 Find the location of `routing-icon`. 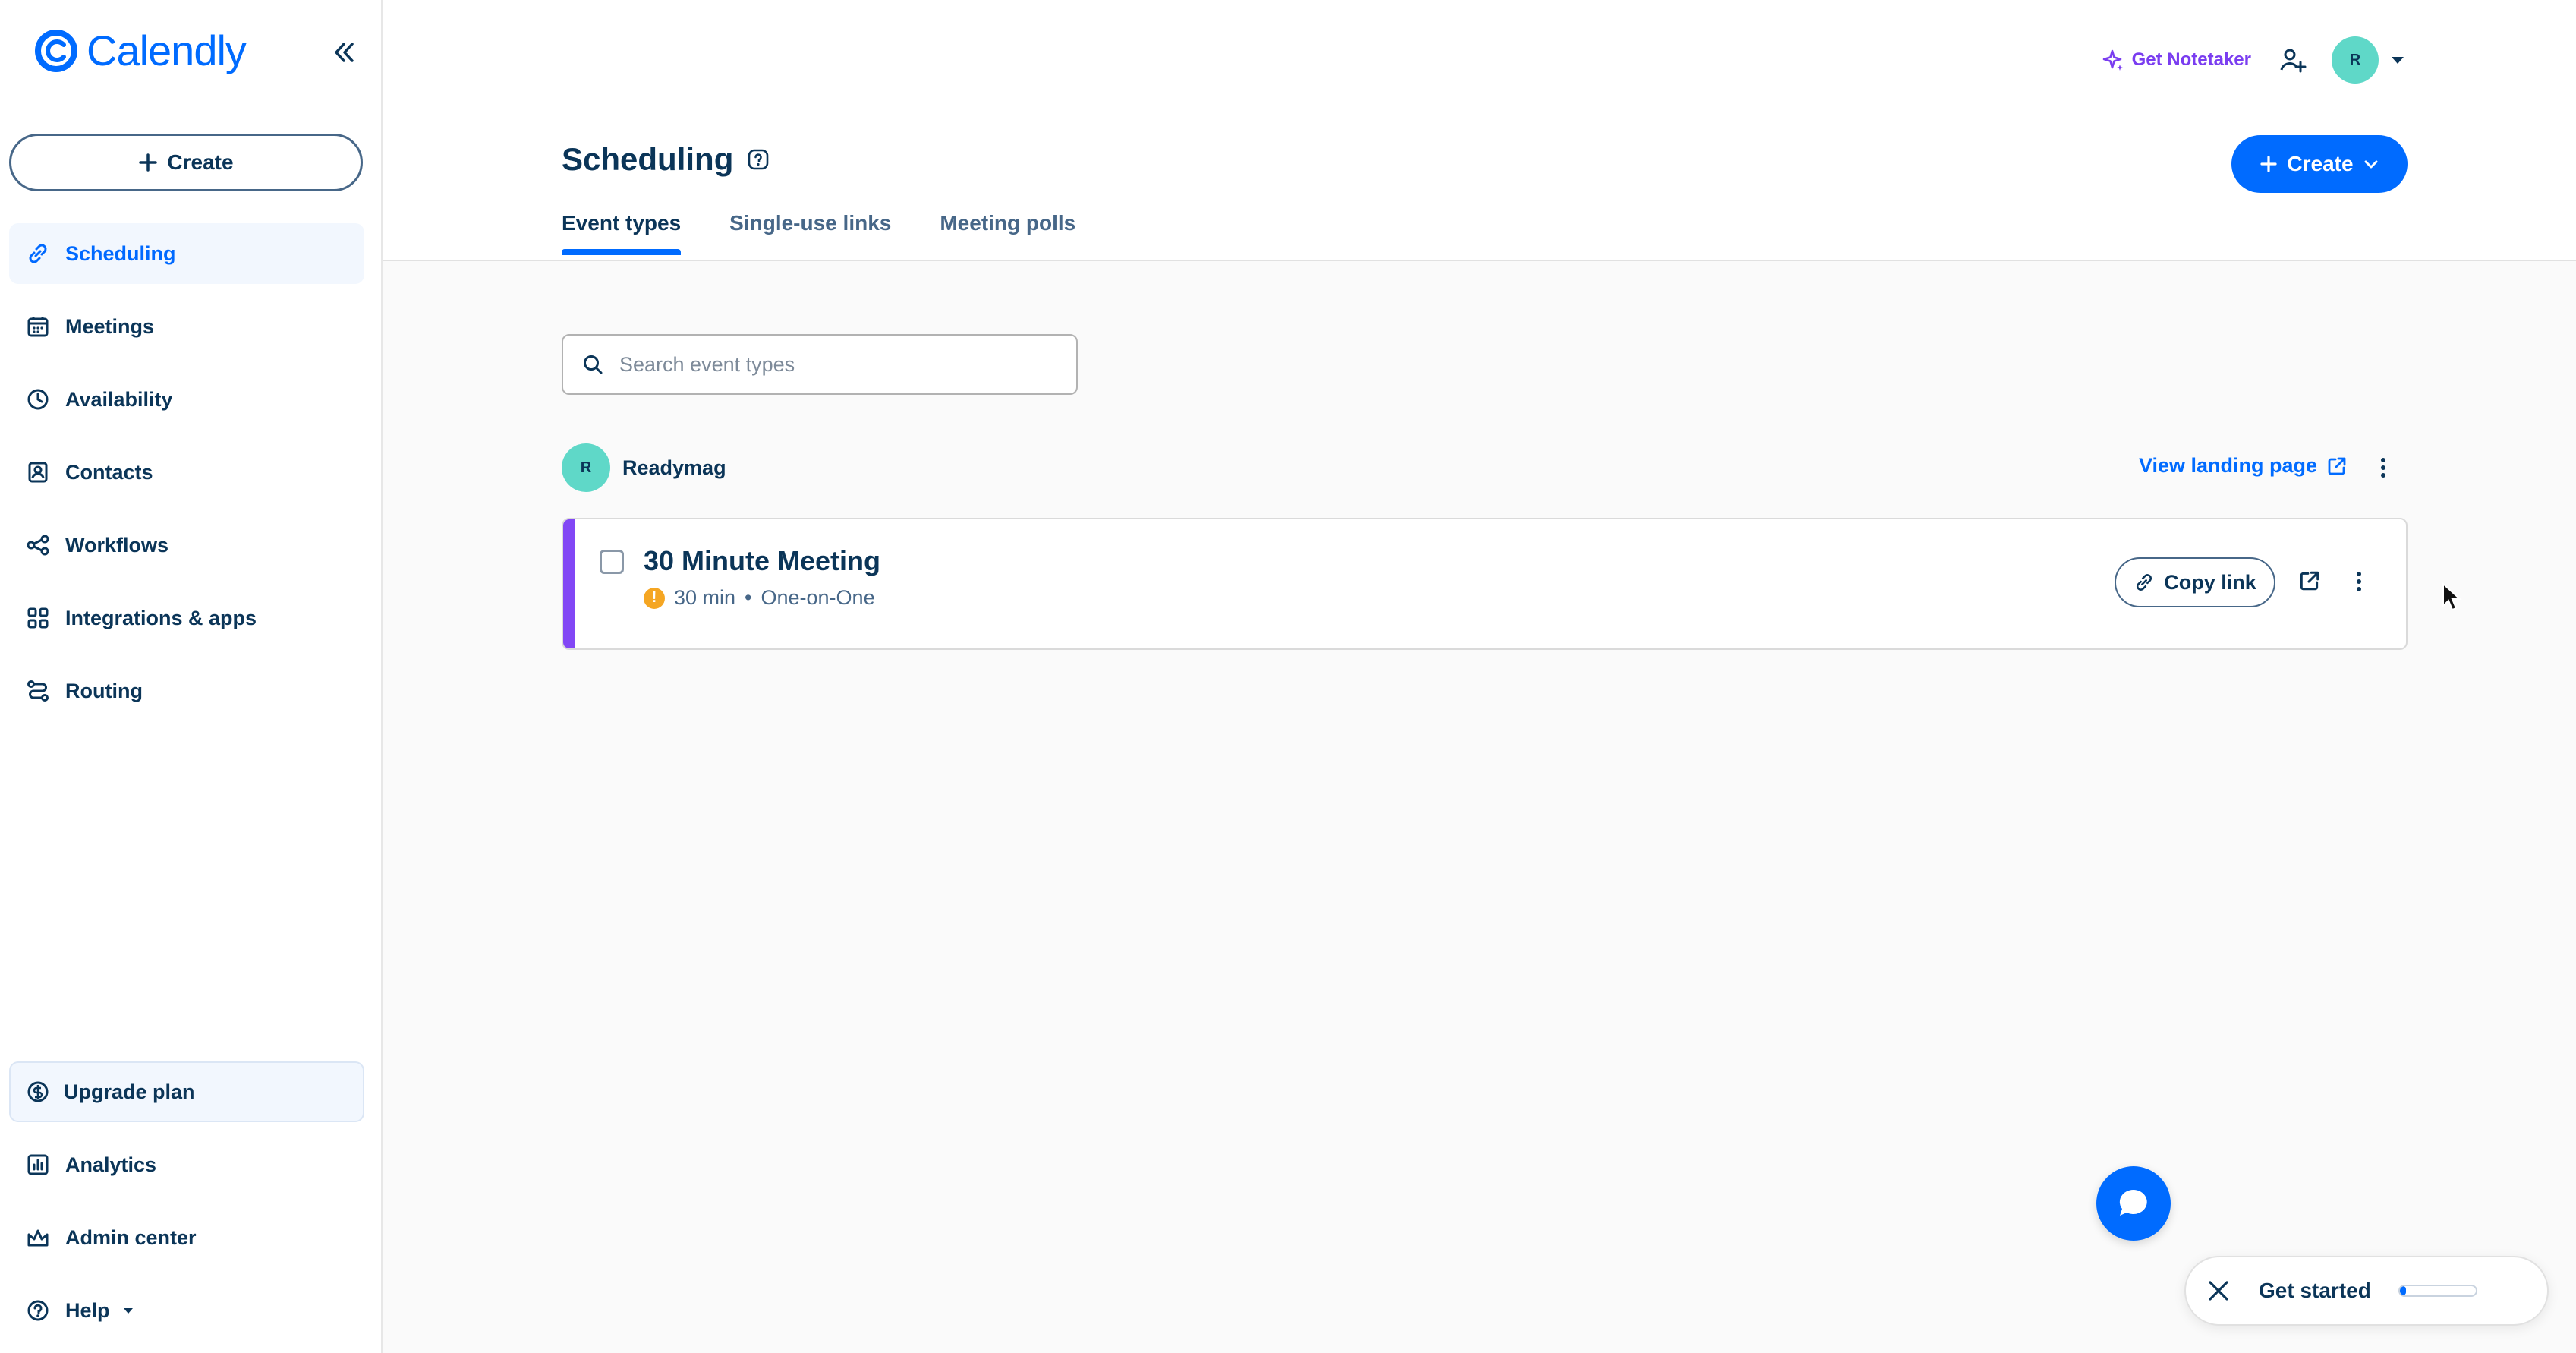

routing-icon is located at coordinates (38, 691).